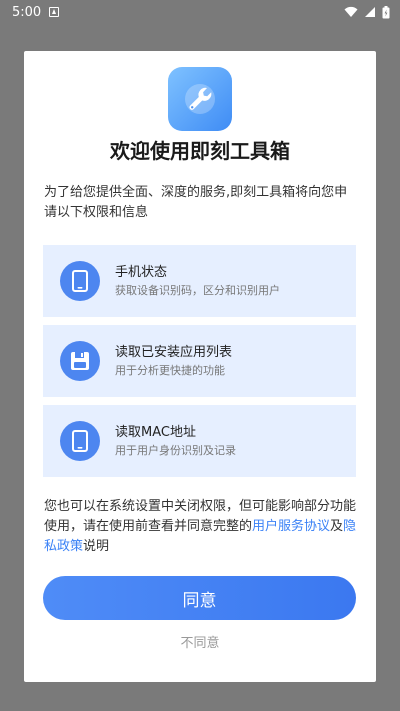  What do you see at coordinates (200, 12) in the screenshot?
I see `status-bar: 5:00` at bounding box center [200, 12].